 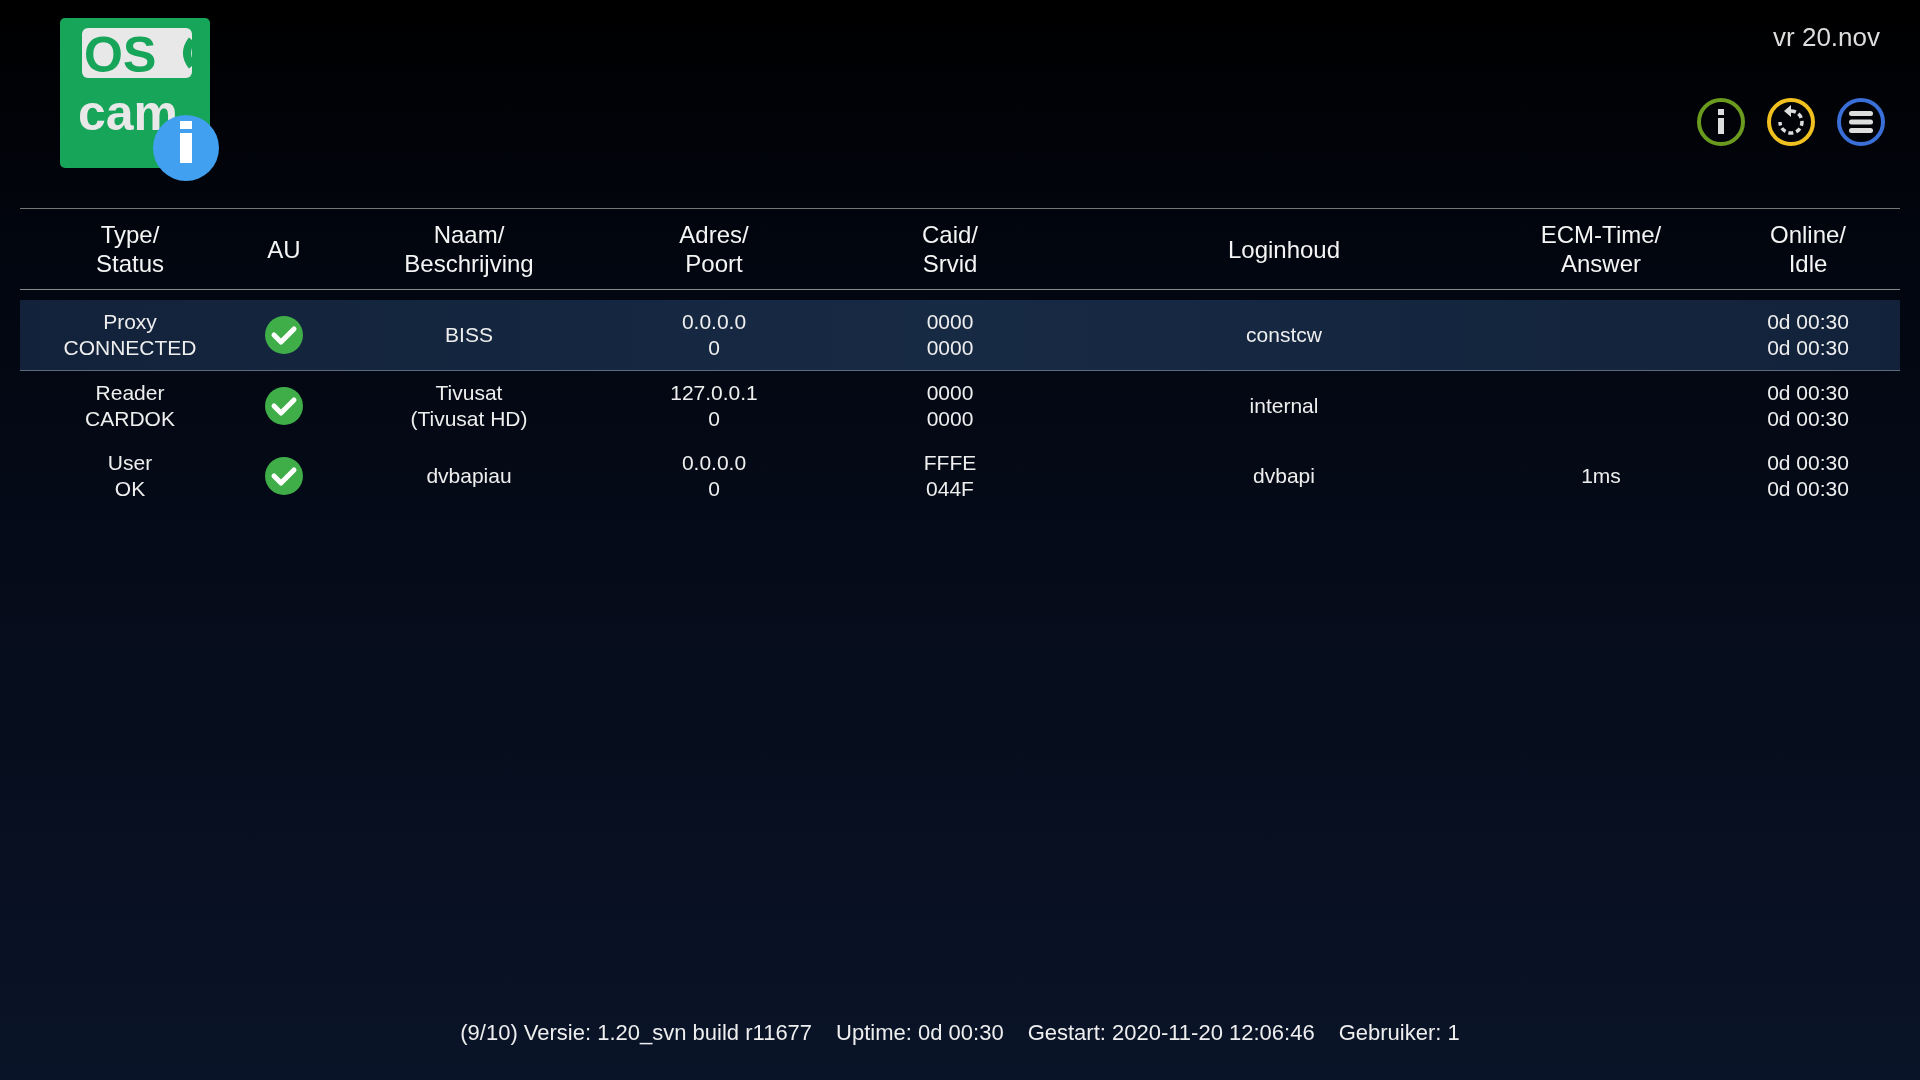 I want to click on table-cell-text: Tivusat (Tivusat HD), so click(x=469, y=406).